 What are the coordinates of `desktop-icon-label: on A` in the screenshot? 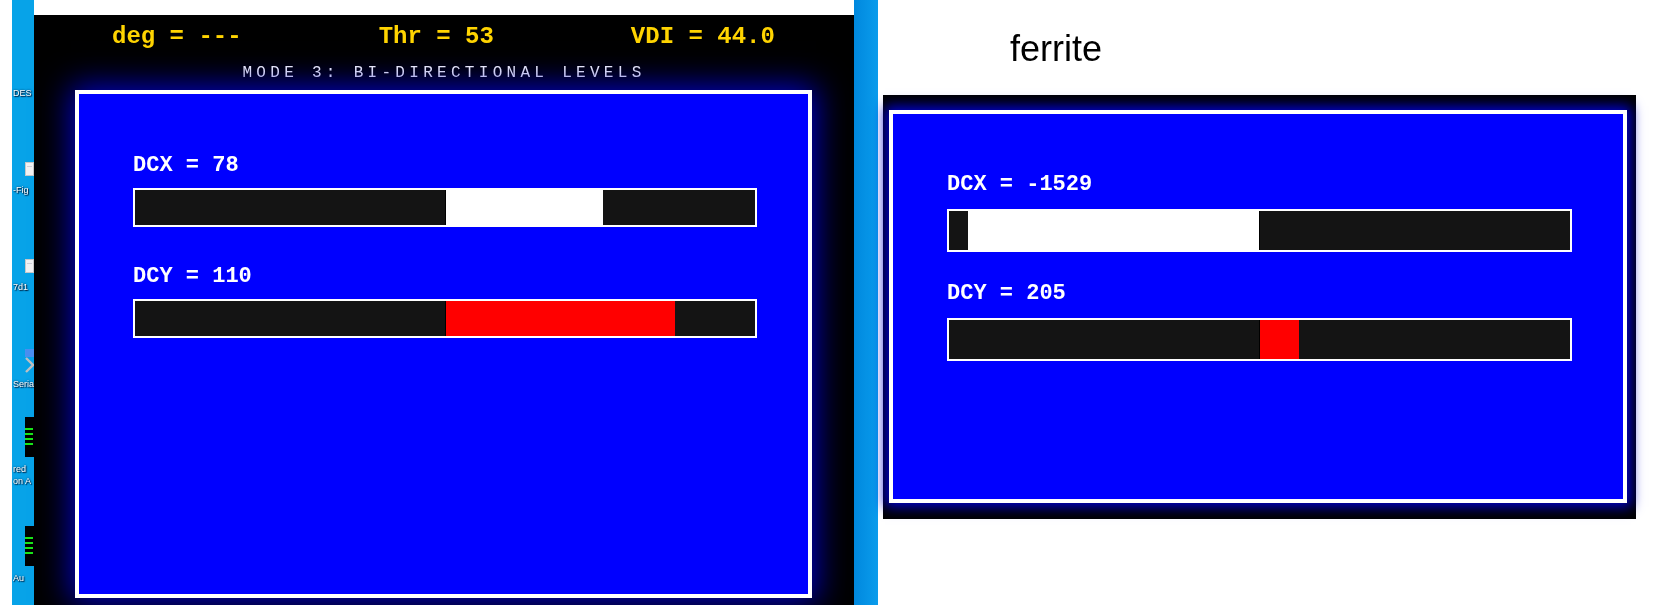 It's located at (22, 481).